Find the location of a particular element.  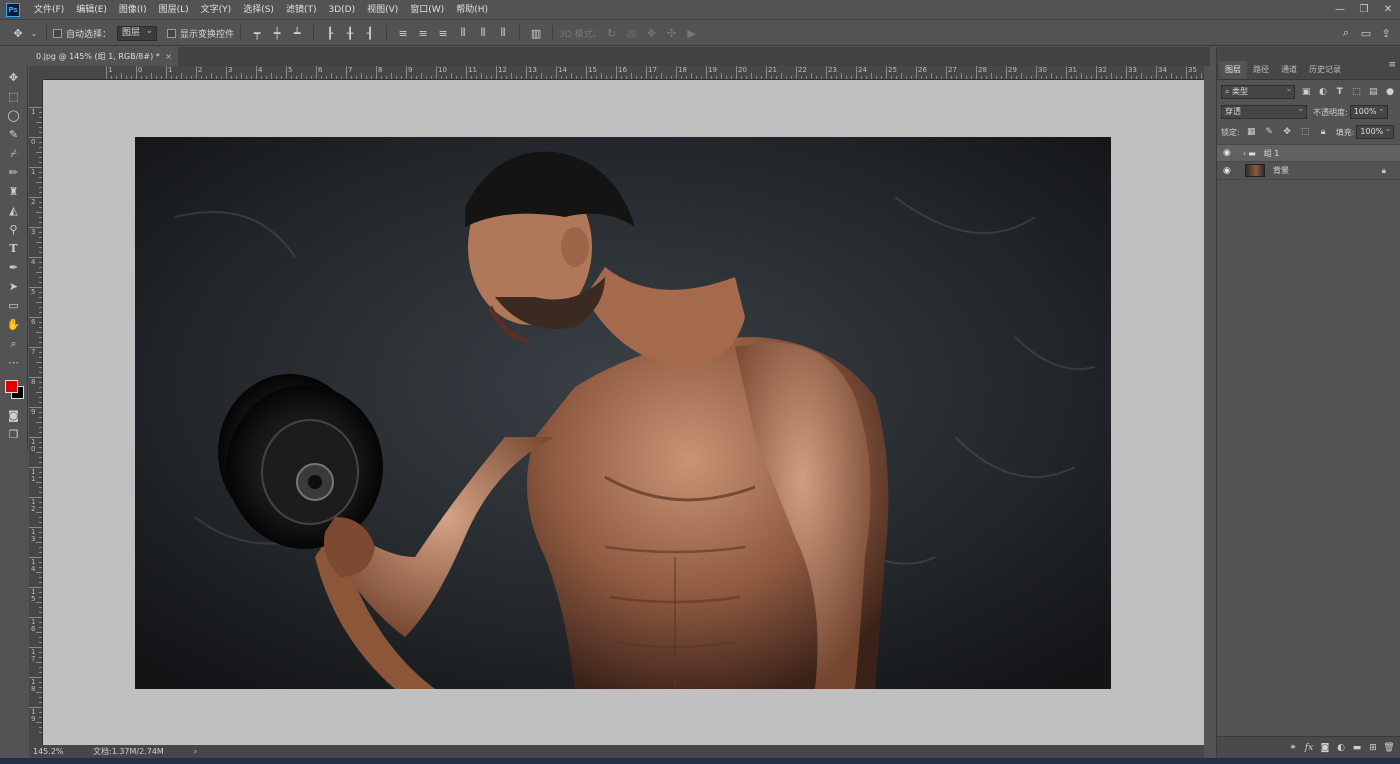

pen-tool-icon: ✒ is located at coordinates (14, 268).